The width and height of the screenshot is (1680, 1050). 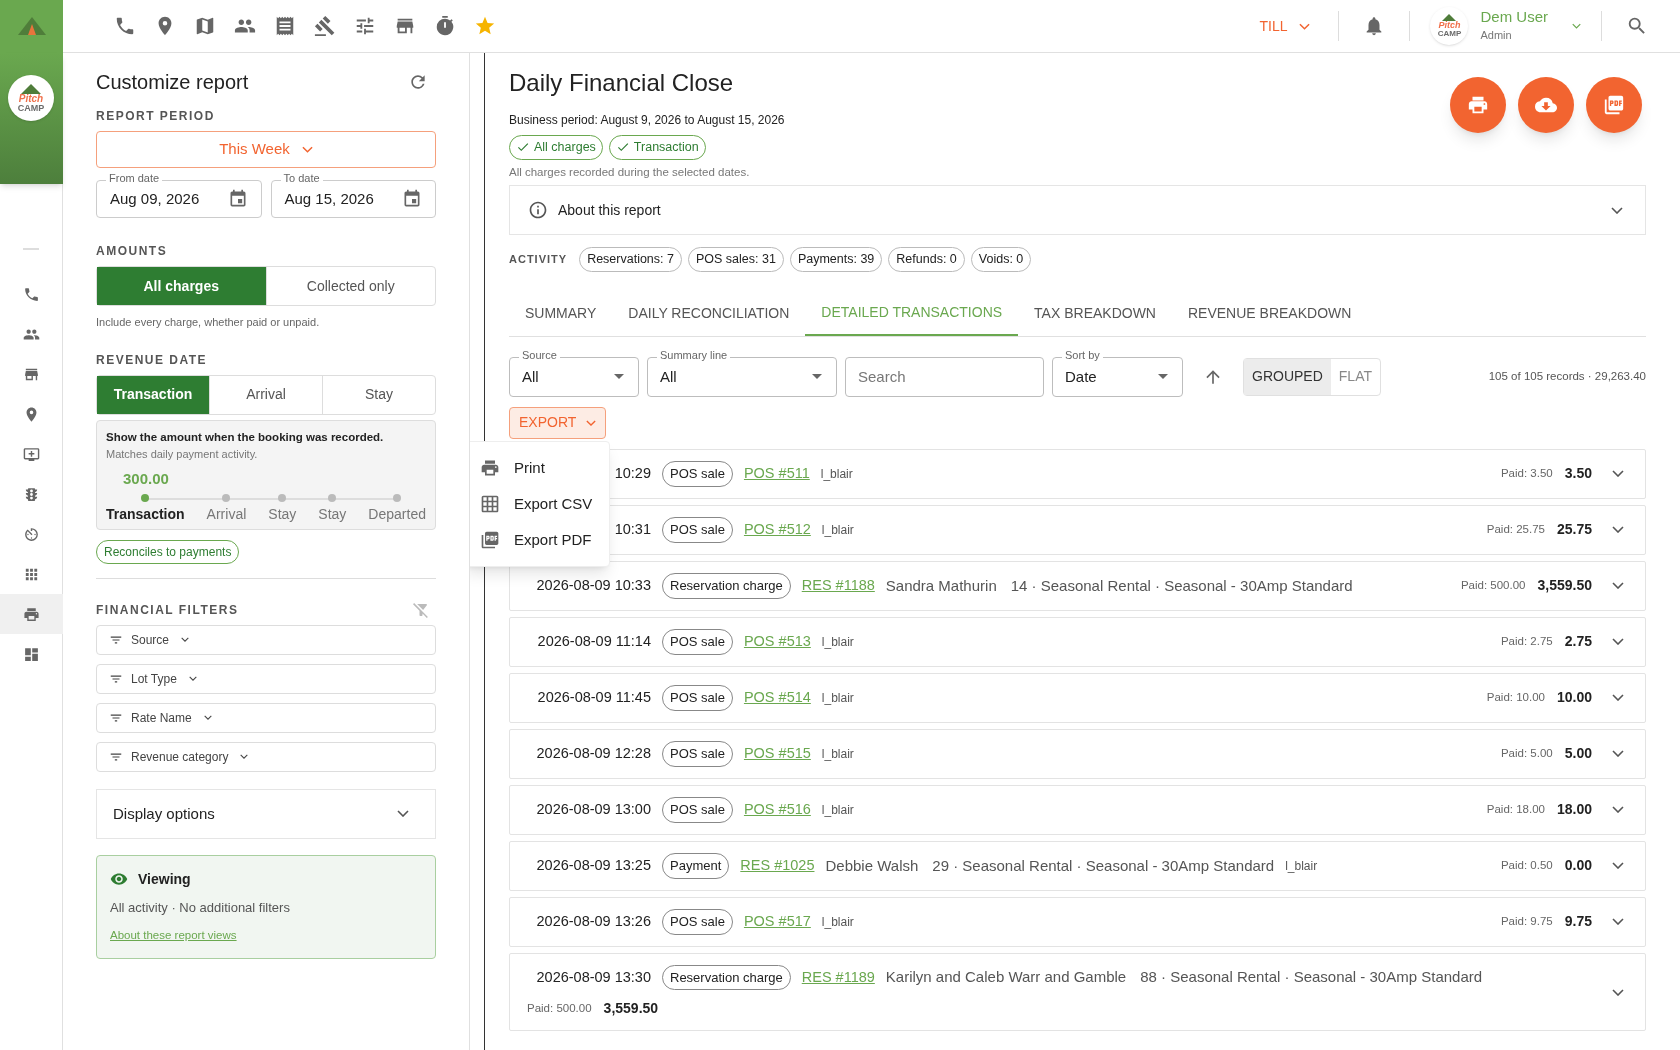 What do you see at coordinates (1526, 642) in the screenshot?
I see `paid-amount: Paid: 2.75` at bounding box center [1526, 642].